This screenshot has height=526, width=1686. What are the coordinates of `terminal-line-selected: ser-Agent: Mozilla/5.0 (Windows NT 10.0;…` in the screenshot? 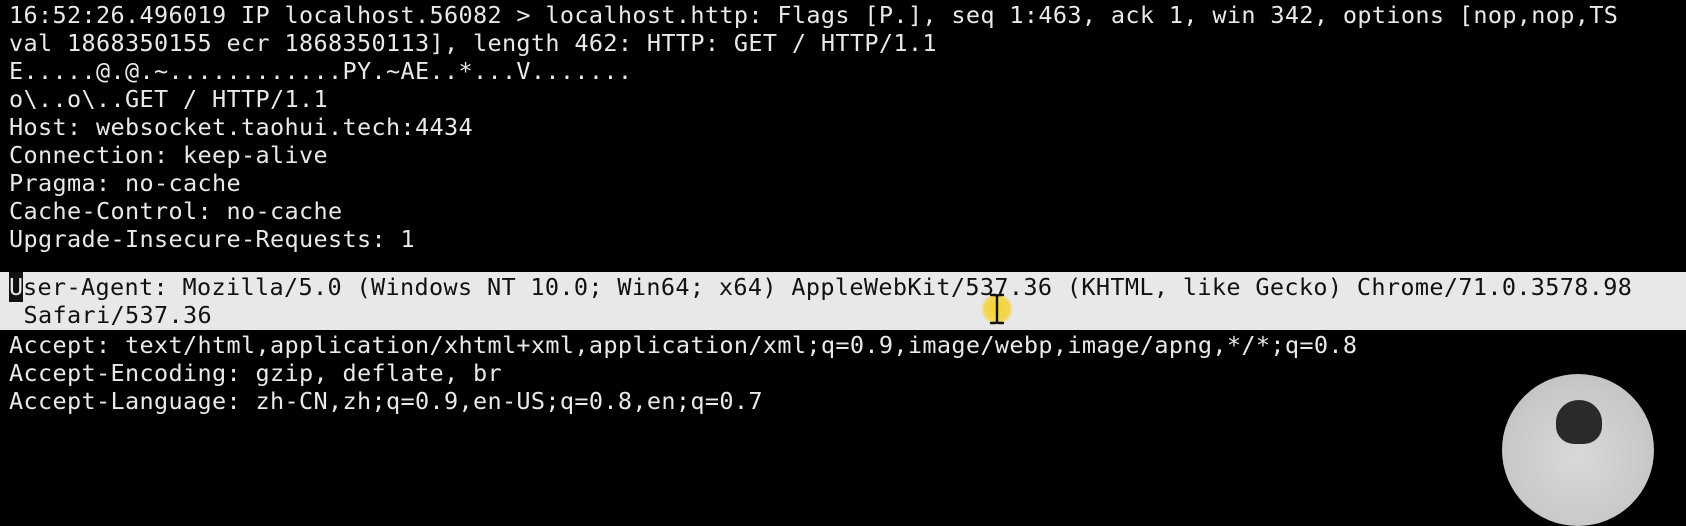 It's located at (828, 287).